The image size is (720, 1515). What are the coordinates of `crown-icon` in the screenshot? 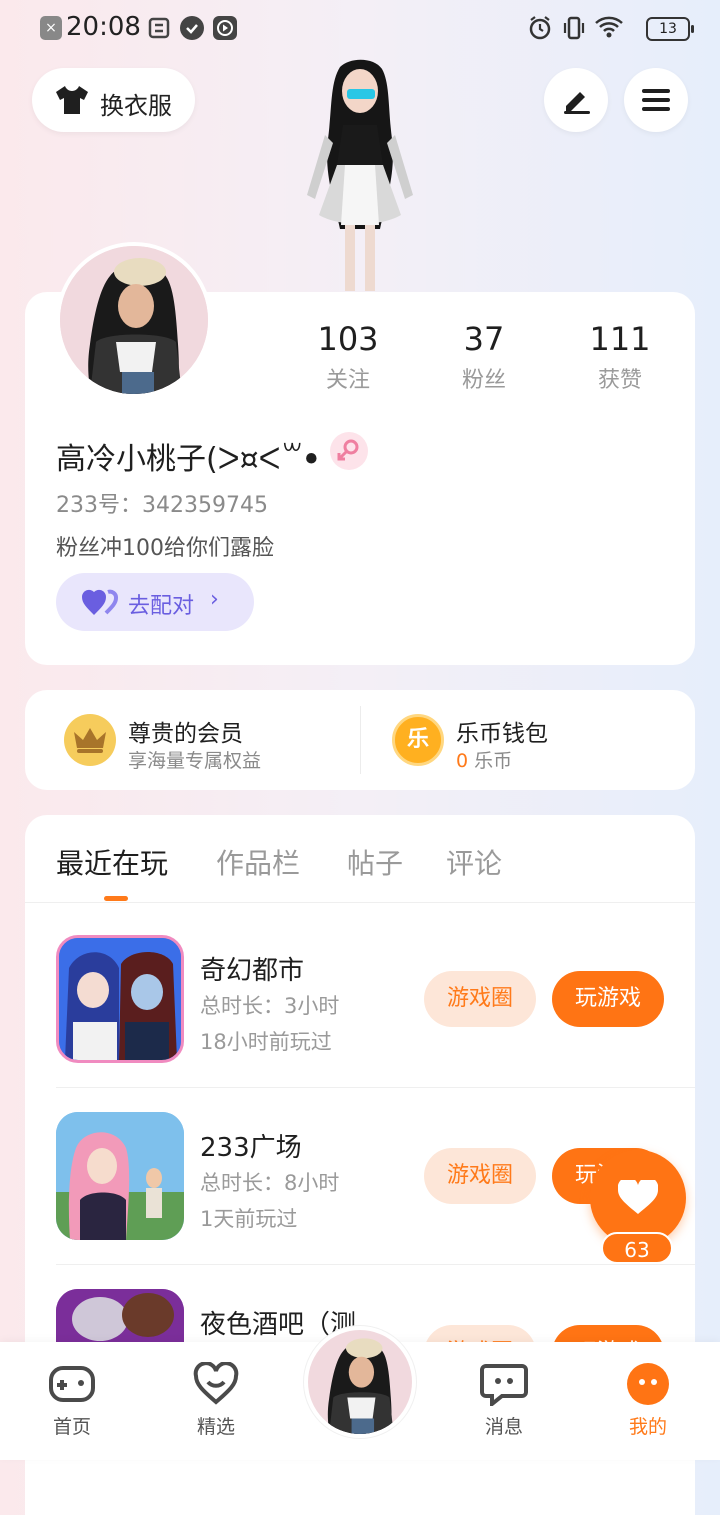 It's located at (90, 740).